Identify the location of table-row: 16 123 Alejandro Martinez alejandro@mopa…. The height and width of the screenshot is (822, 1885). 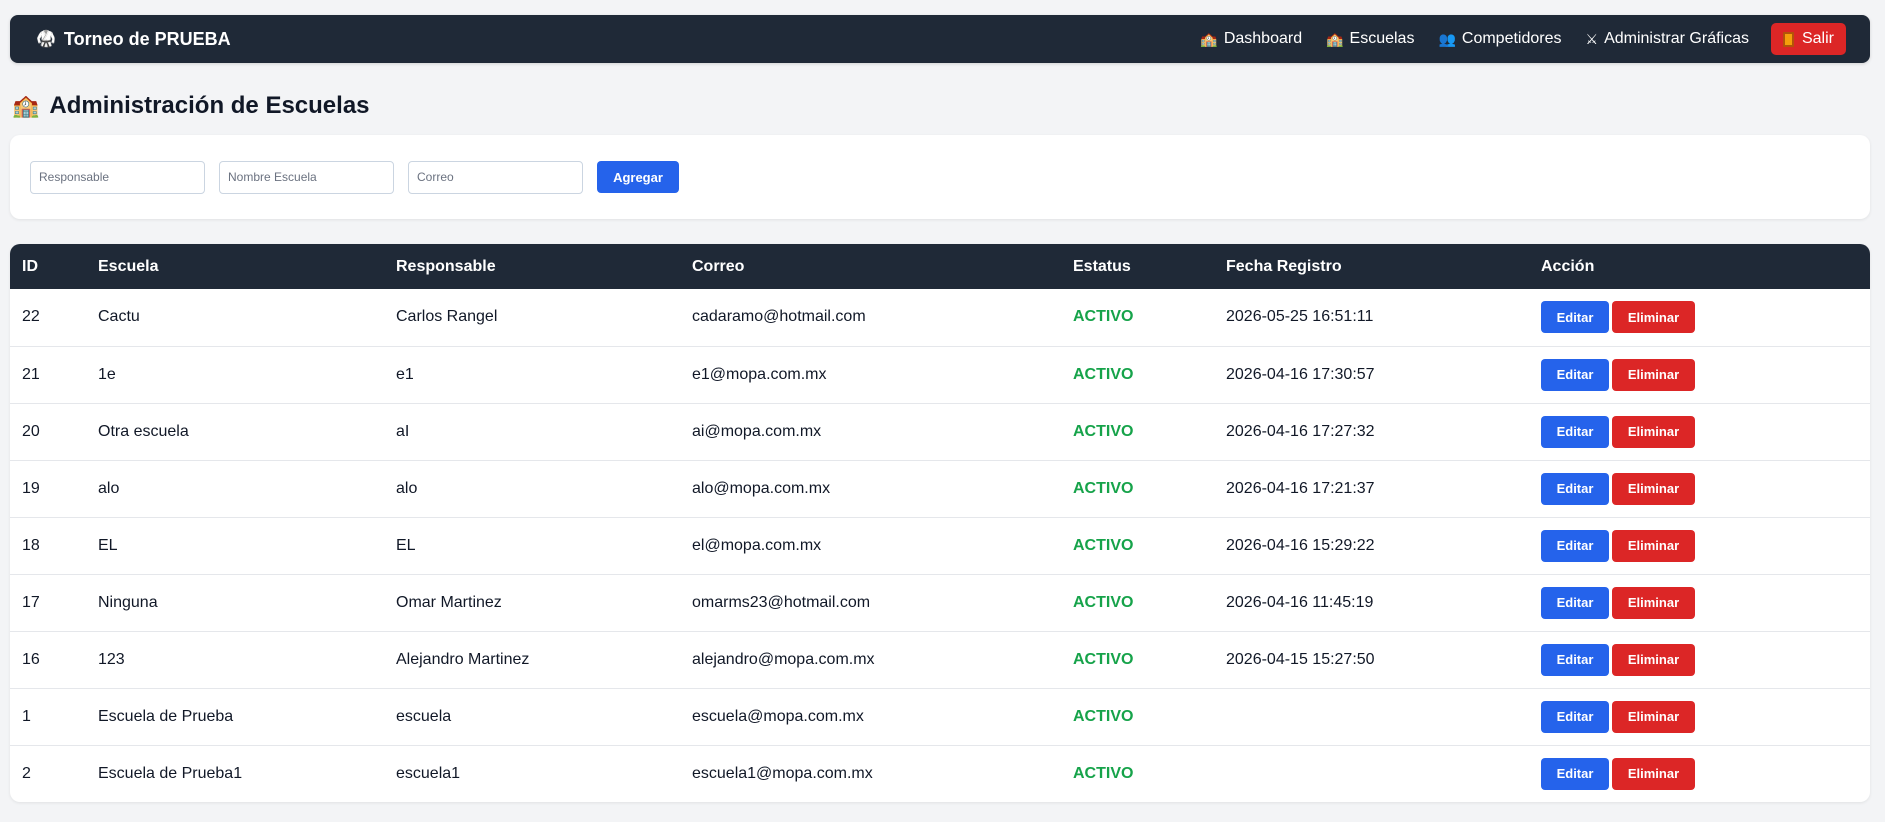
(940, 659).